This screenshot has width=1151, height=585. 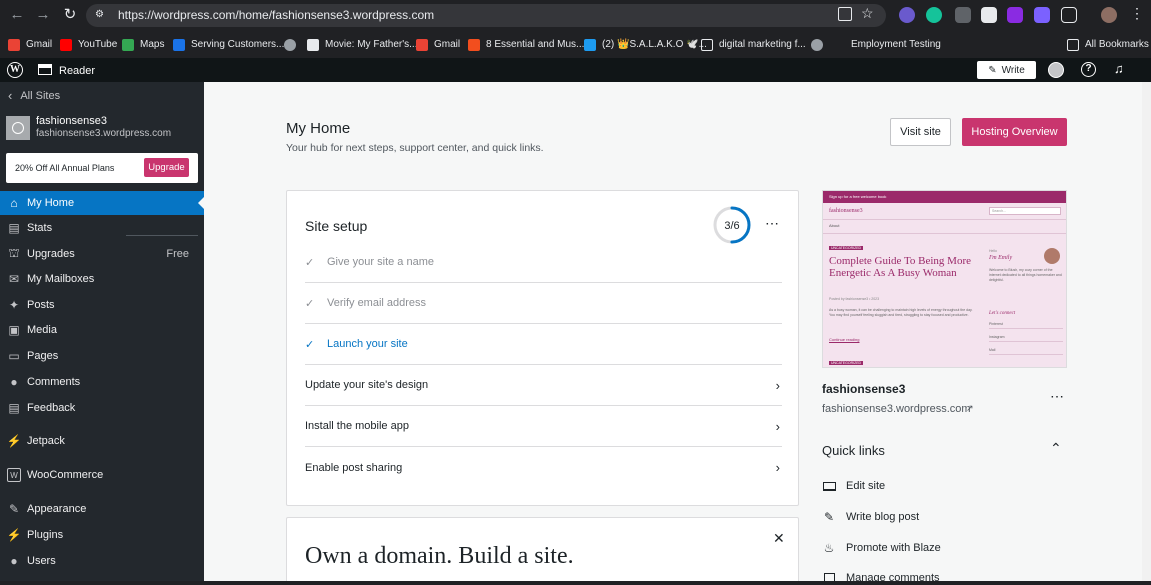 What do you see at coordinates (474, 44) in the screenshot?
I see `figma-icon` at bounding box center [474, 44].